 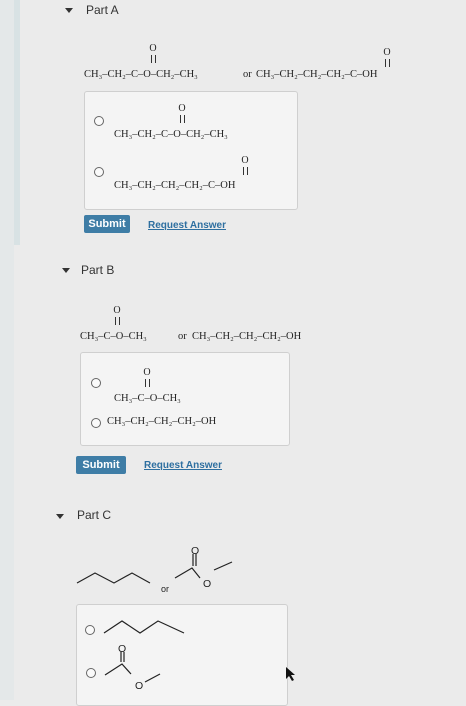 What do you see at coordinates (139, 686) in the screenshot?
I see `part-c-option-2-oxygen: O` at bounding box center [139, 686].